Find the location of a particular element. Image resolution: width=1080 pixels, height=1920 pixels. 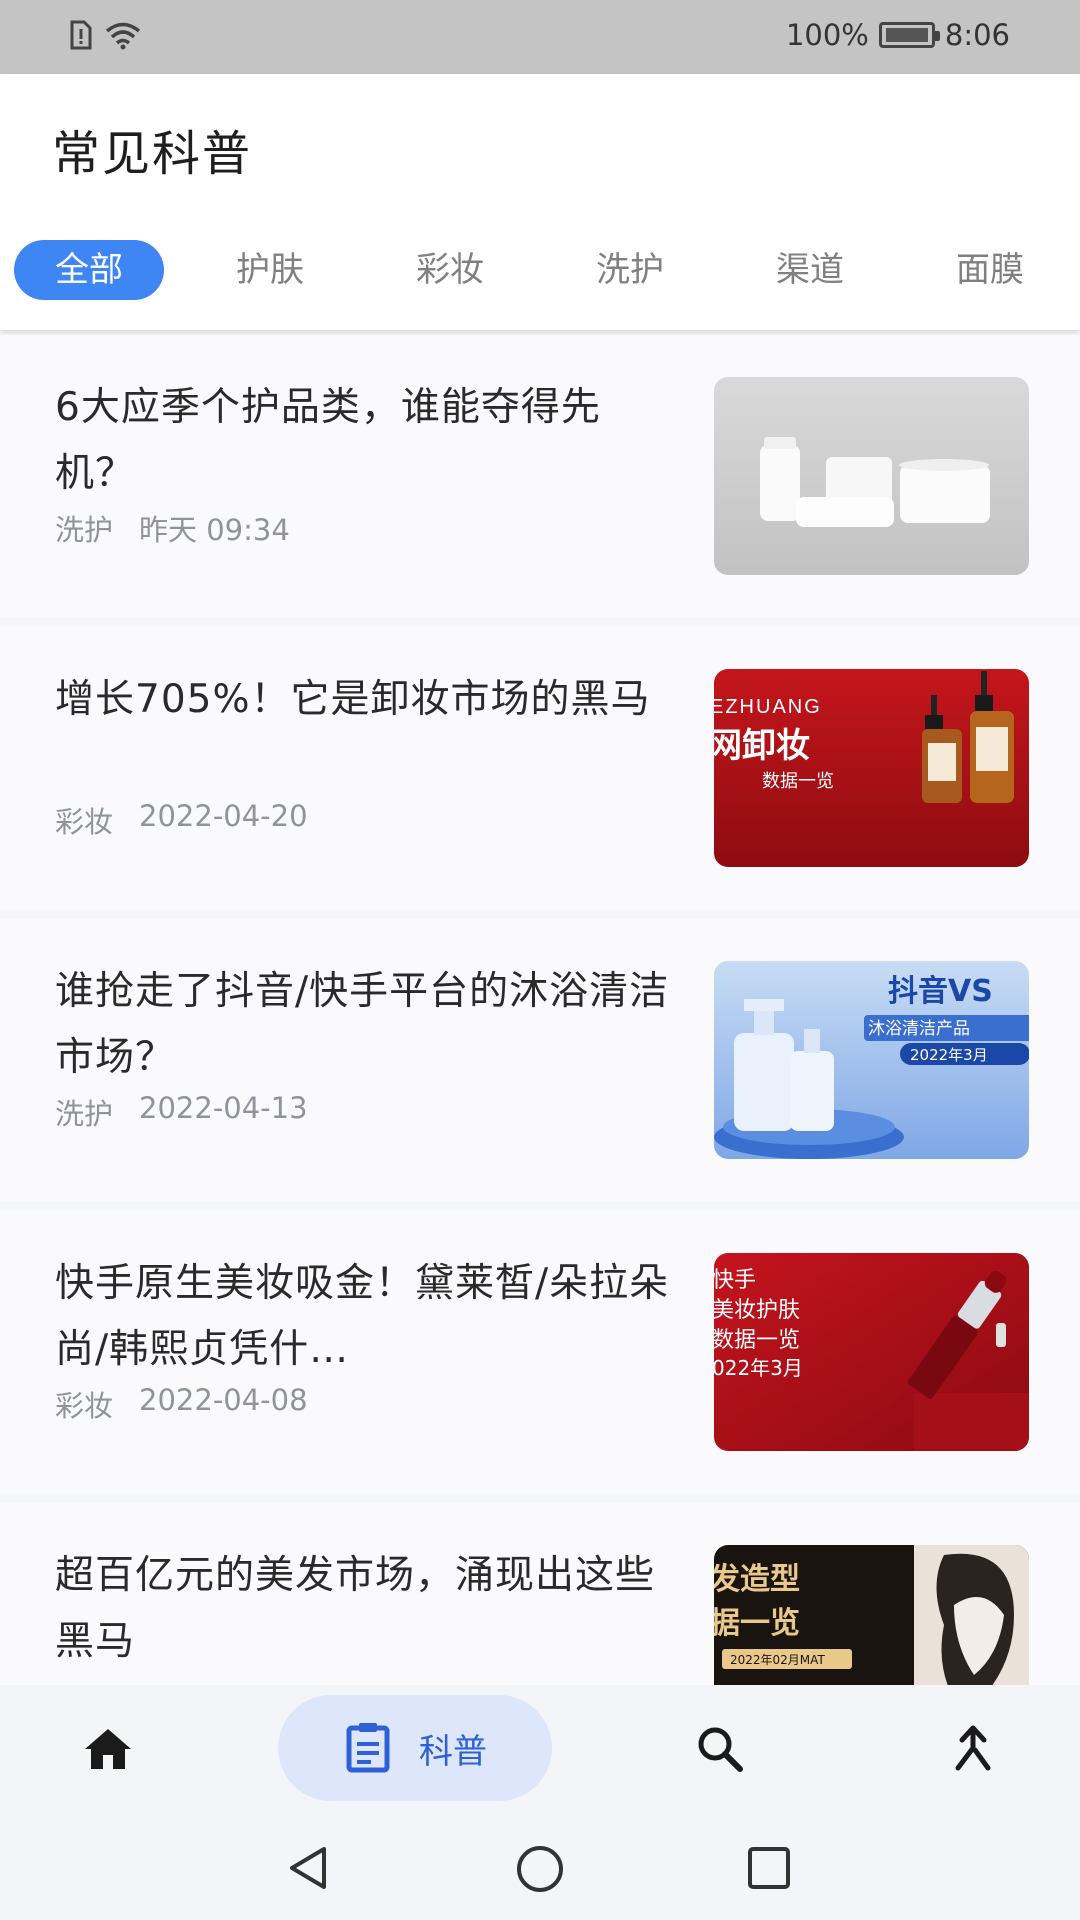

bottom-nav: 科普 is located at coordinates (540, 1749).